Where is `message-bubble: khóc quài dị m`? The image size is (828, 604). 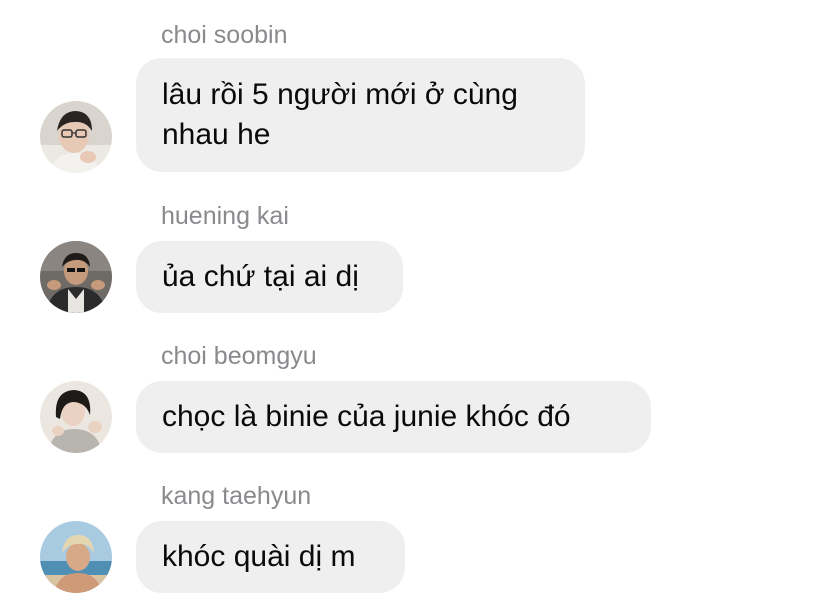 message-bubble: khóc quài dị m is located at coordinates (270, 557).